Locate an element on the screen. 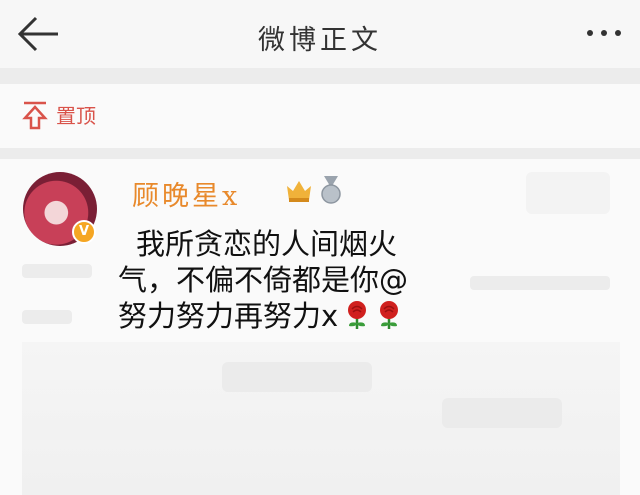  follow-button-placeholder is located at coordinates (568, 193).